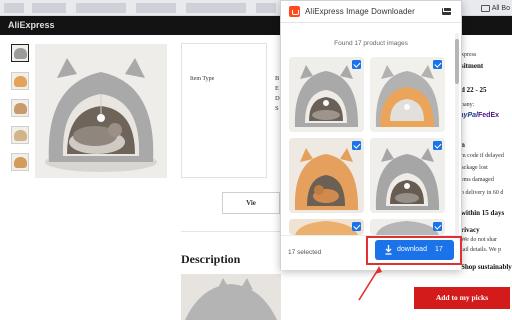 The height and width of the screenshot is (320, 512). I want to click on info-line: Shop sustainably, so click(486, 267).